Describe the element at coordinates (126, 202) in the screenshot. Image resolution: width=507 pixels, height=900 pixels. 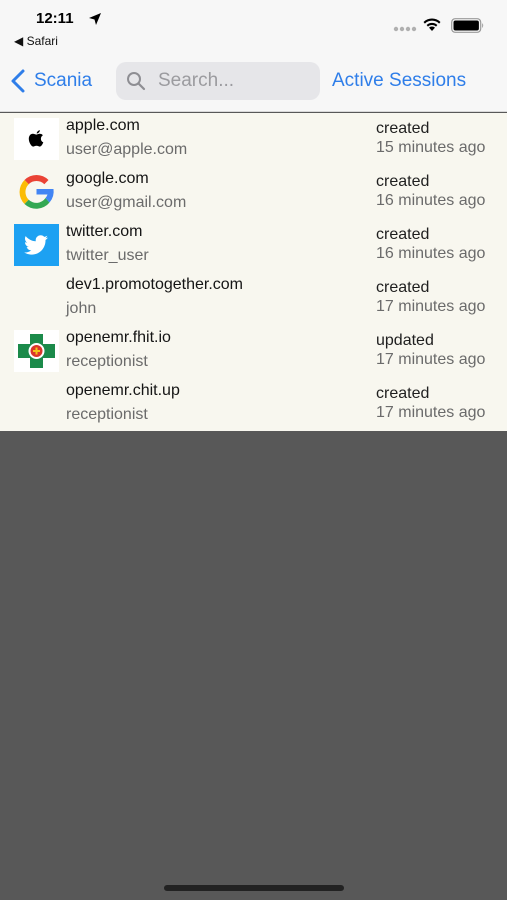
I see `session-user: user@gmail.com` at that location.